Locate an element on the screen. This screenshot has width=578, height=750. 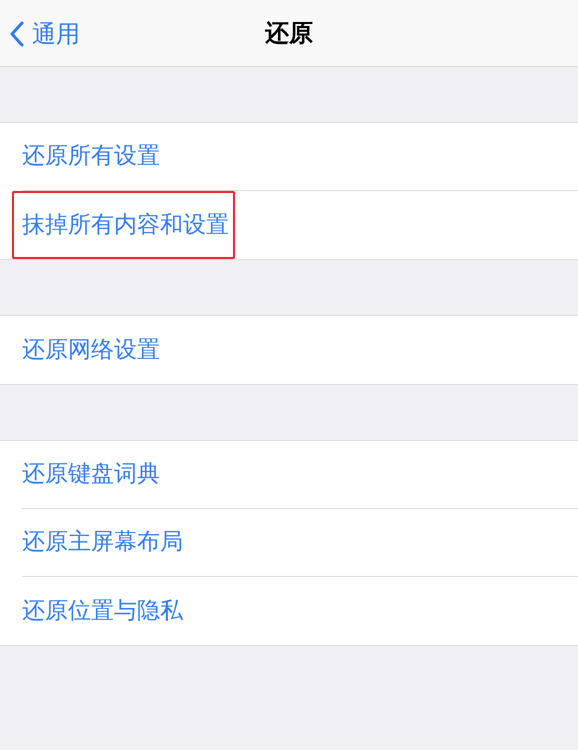
chevron-left-icon is located at coordinates (17, 34).